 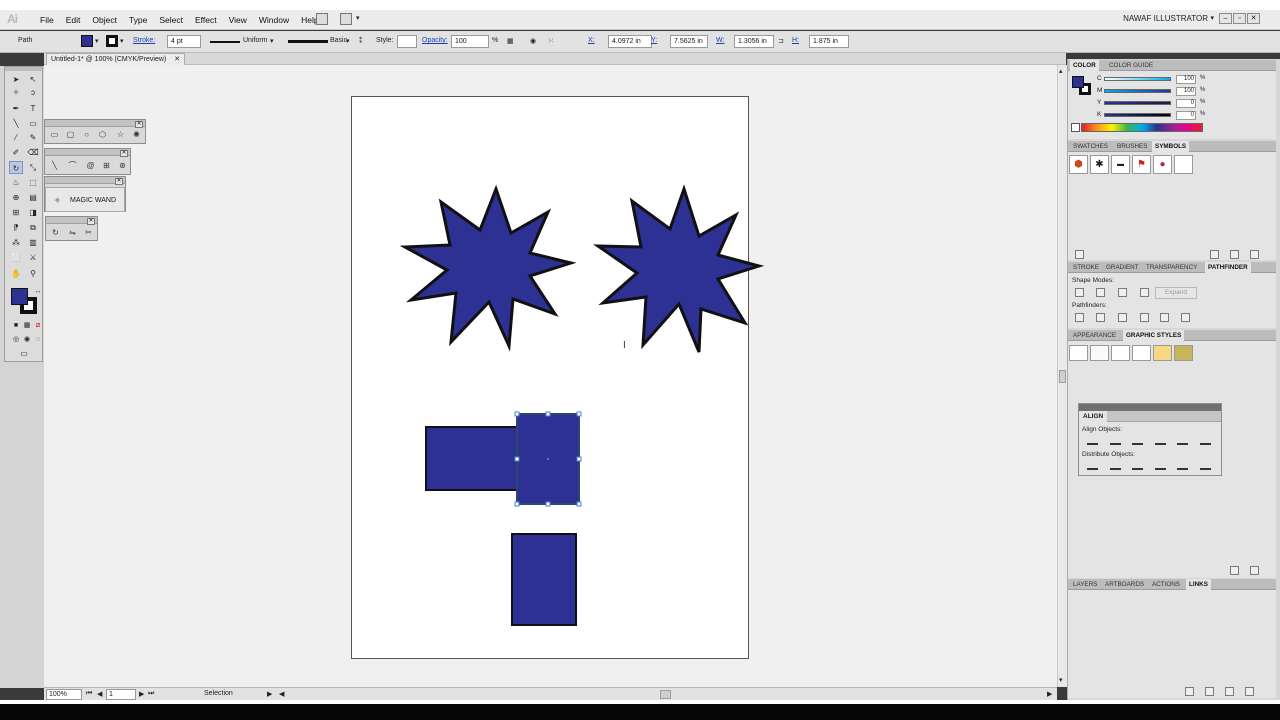 What do you see at coordinates (72, 233) in the screenshot?
I see `reflect-tool-icon: ⇋` at bounding box center [72, 233].